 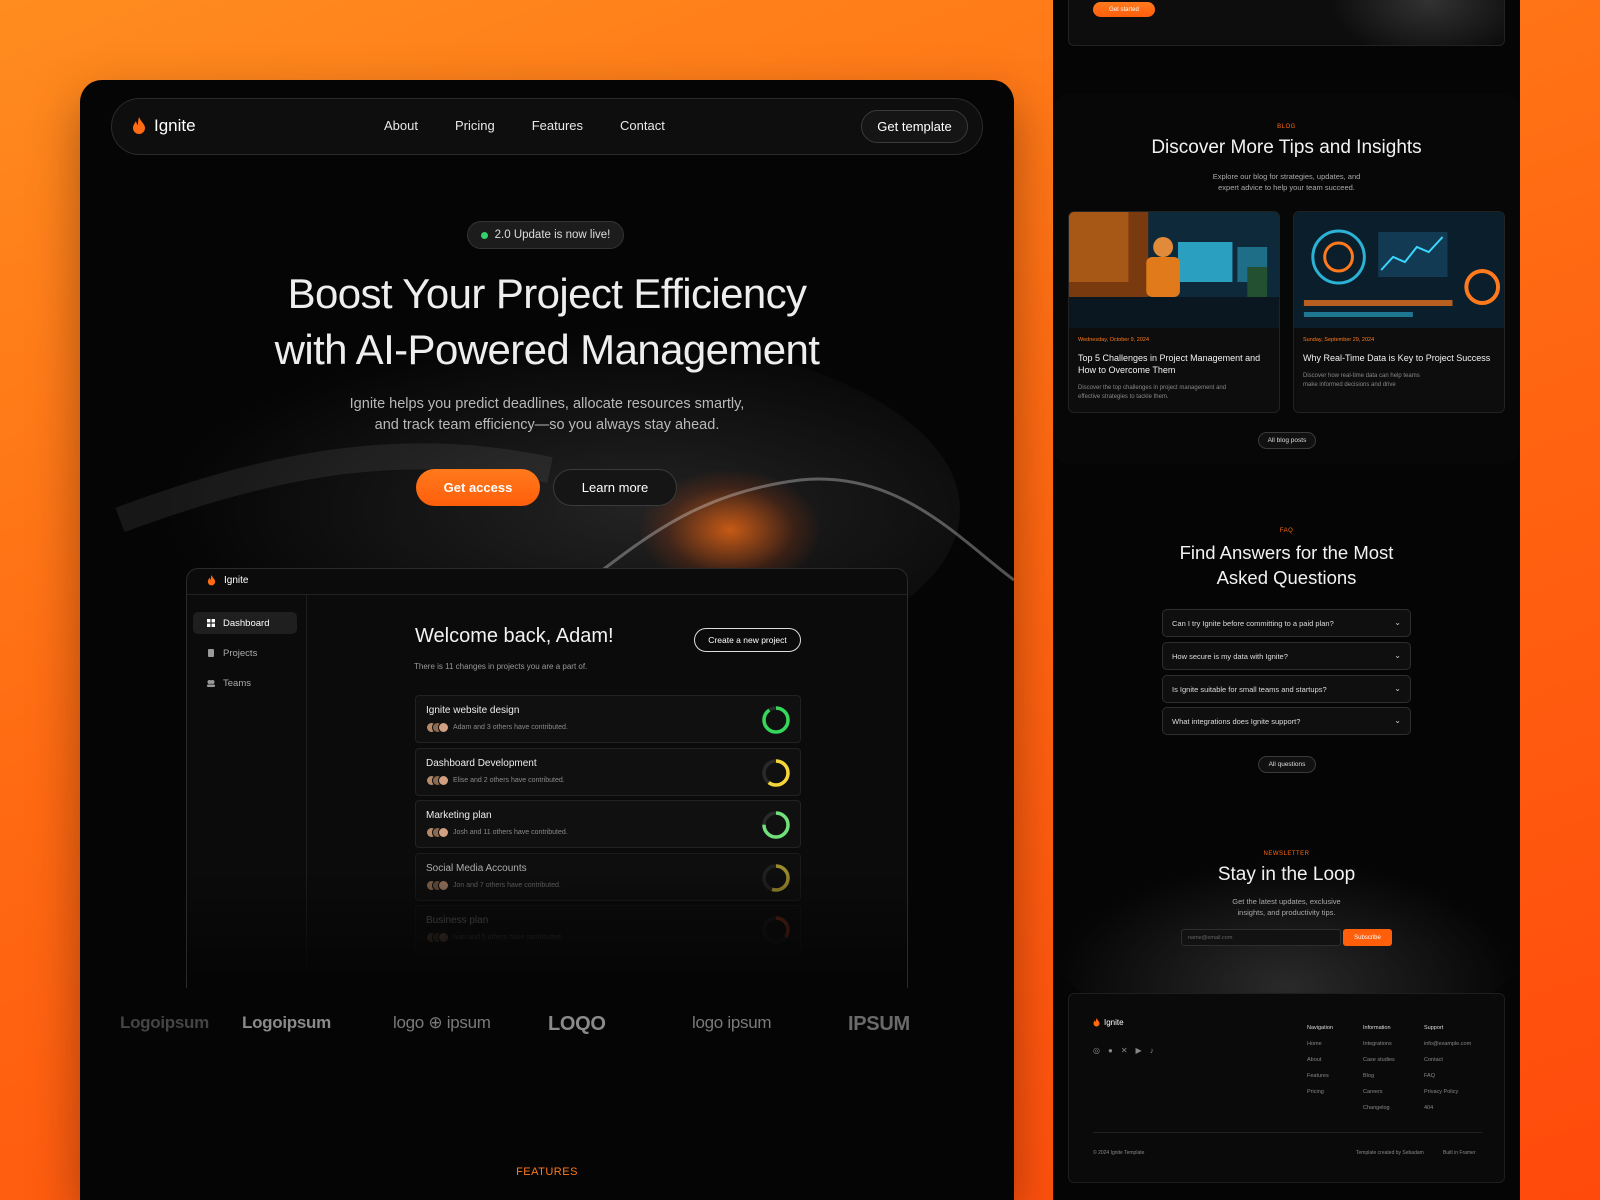 What do you see at coordinates (747, 640) in the screenshot?
I see `create-project-button: Create a new project` at bounding box center [747, 640].